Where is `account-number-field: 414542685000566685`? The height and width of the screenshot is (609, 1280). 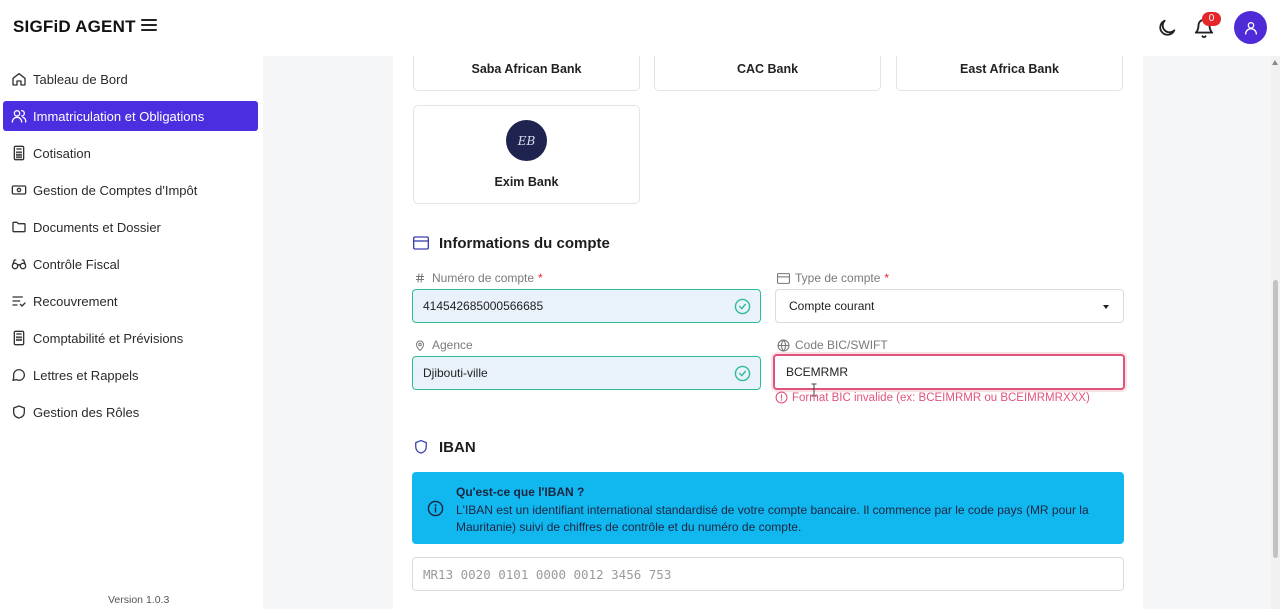
account-number-field: 414542685000566685 is located at coordinates (586, 306).